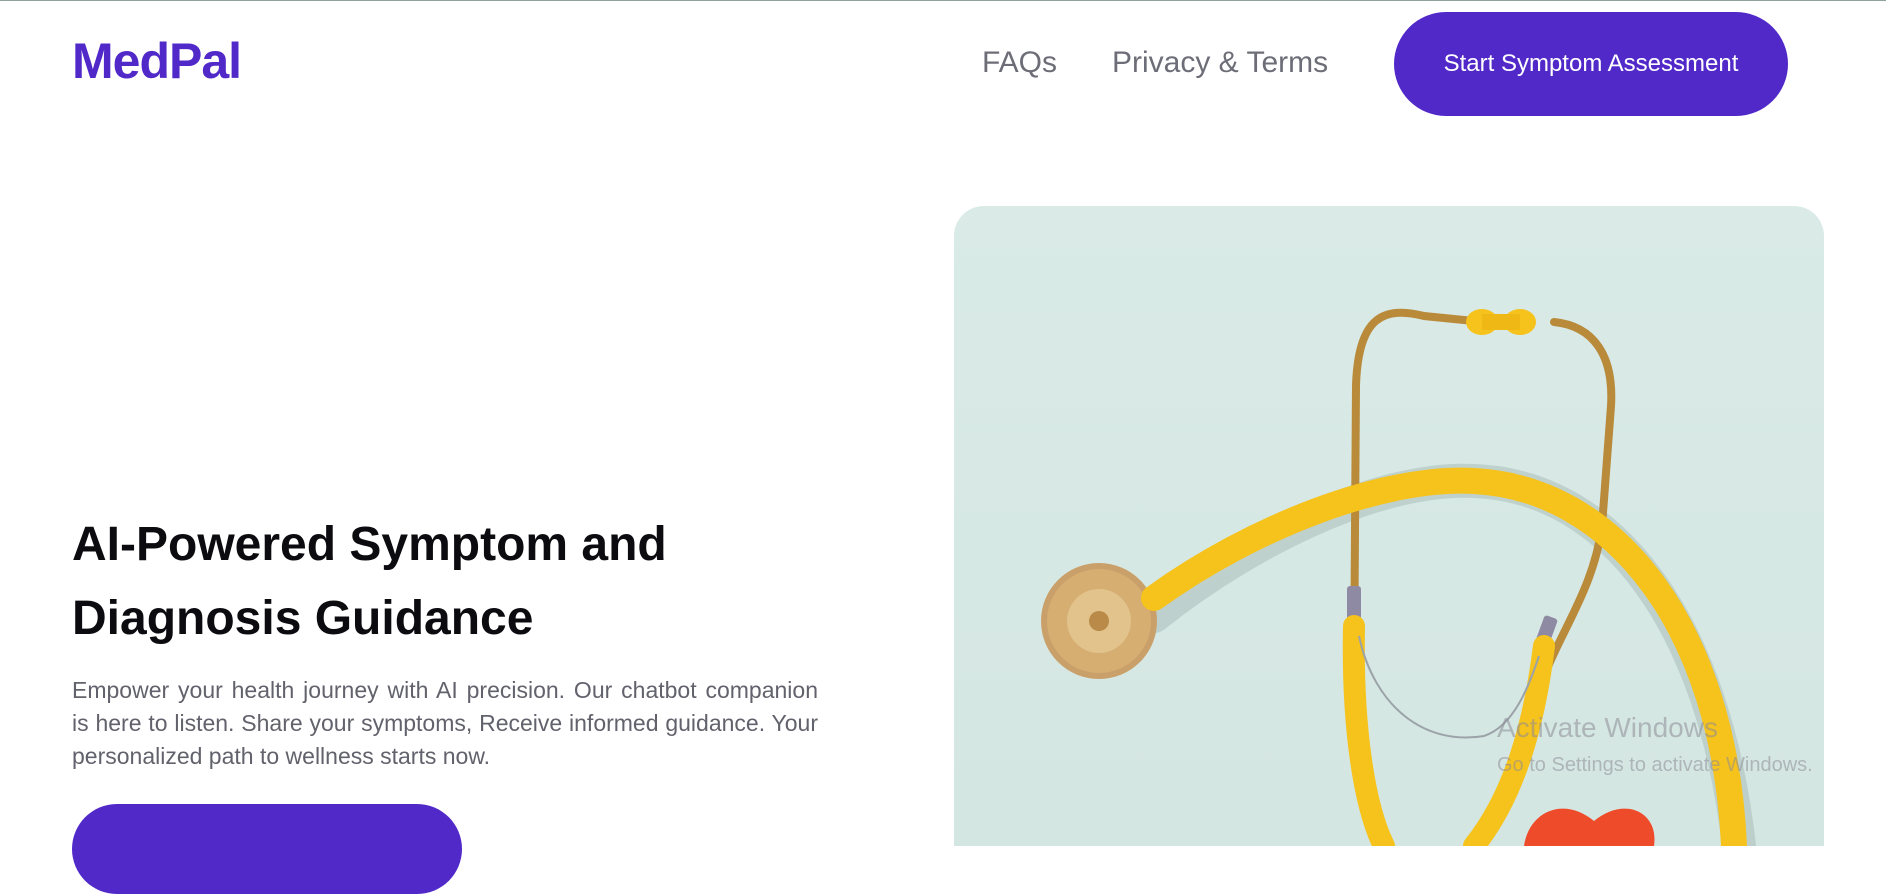  Describe the element at coordinates (1655, 765) in the screenshot. I see `windows-watermark-subtitle: Go to Settings to activate Windows.` at that location.